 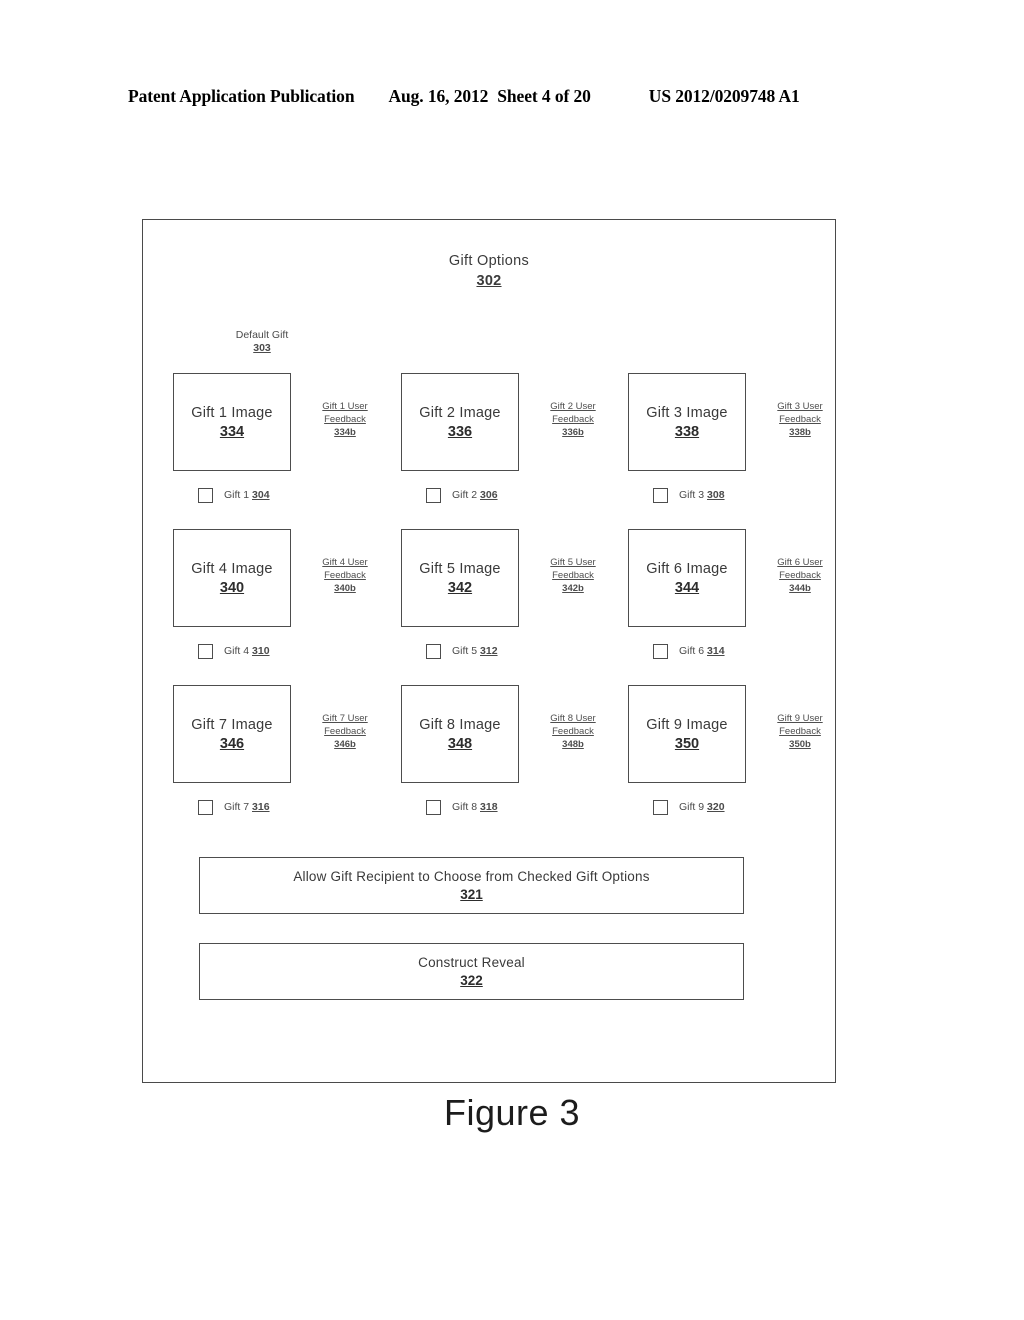 I want to click on gift-image-box: Gift 5 Image 342, so click(x=460, y=578).